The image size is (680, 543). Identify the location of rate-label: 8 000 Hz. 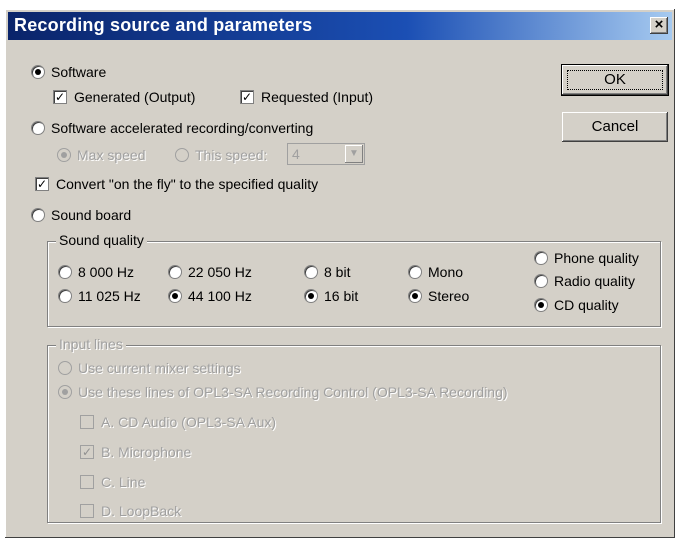
(106, 272).